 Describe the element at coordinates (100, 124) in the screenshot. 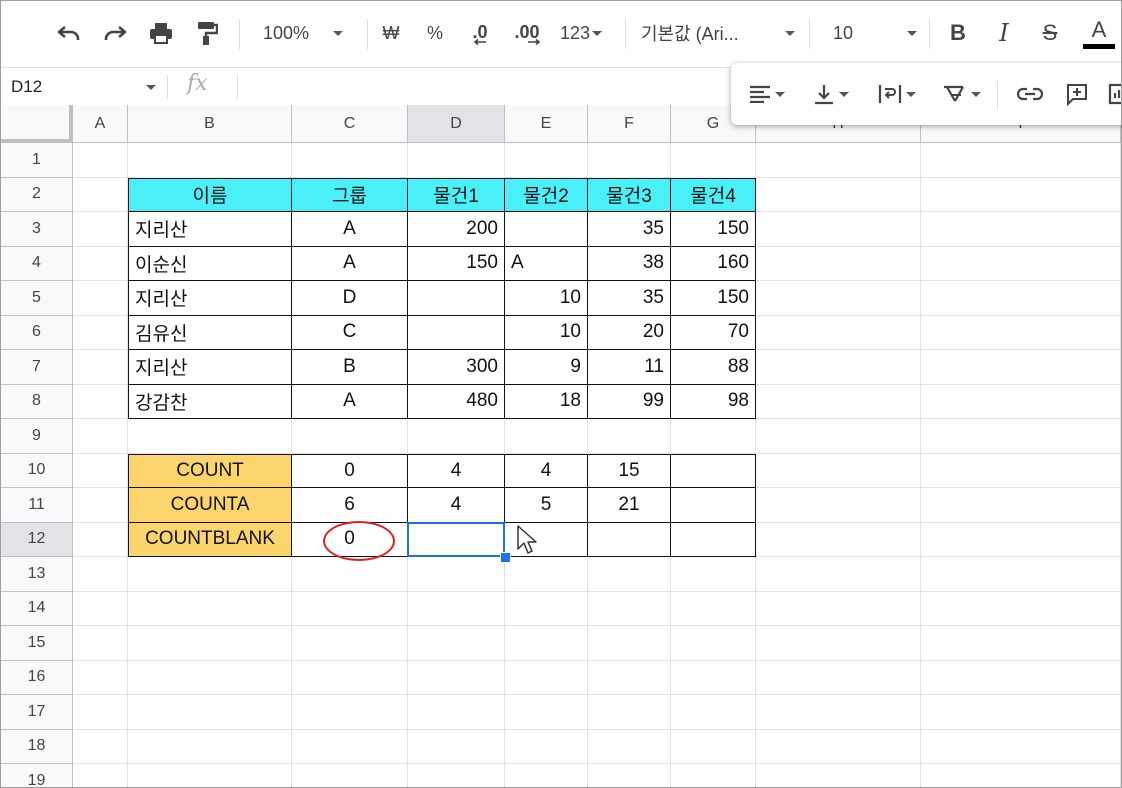

I see `column-header-a: A` at that location.